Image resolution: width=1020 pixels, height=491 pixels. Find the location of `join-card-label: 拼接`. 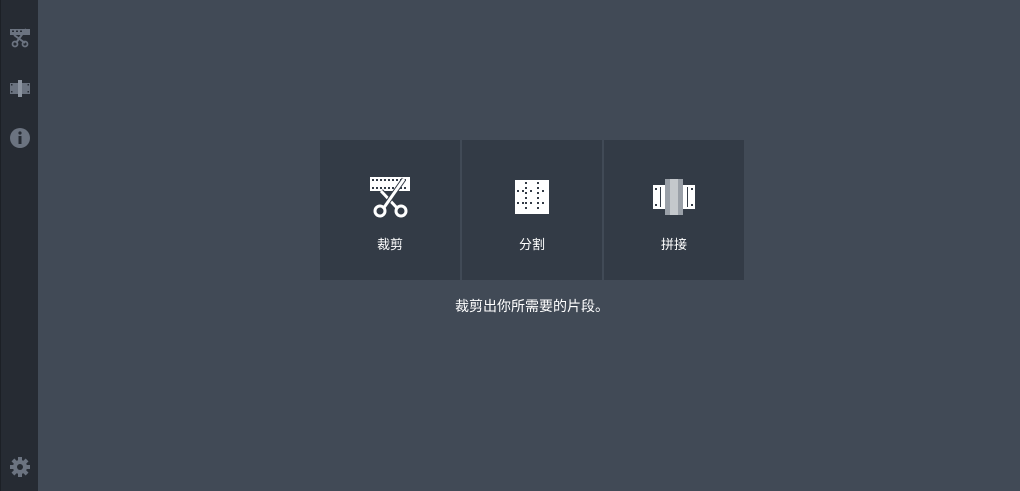

join-card-label: 拼接 is located at coordinates (673, 245).